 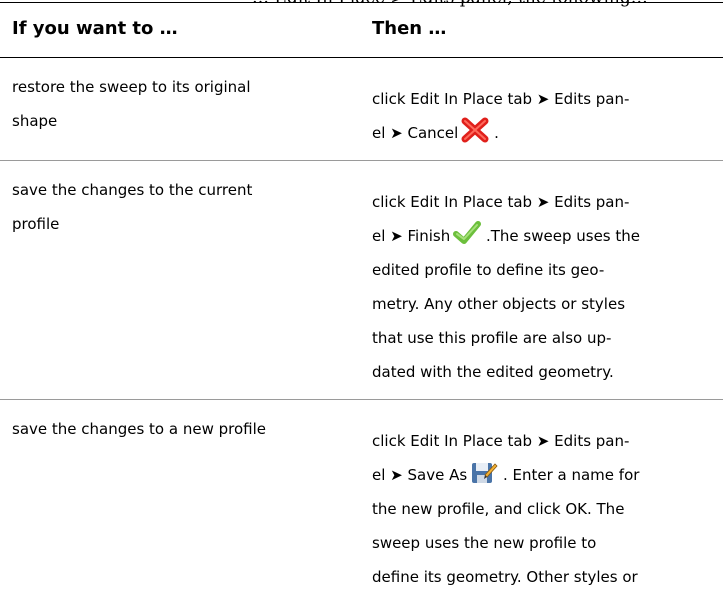 What do you see at coordinates (361, 57) in the screenshot?
I see `header-bottom-rule` at bounding box center [361, 57].